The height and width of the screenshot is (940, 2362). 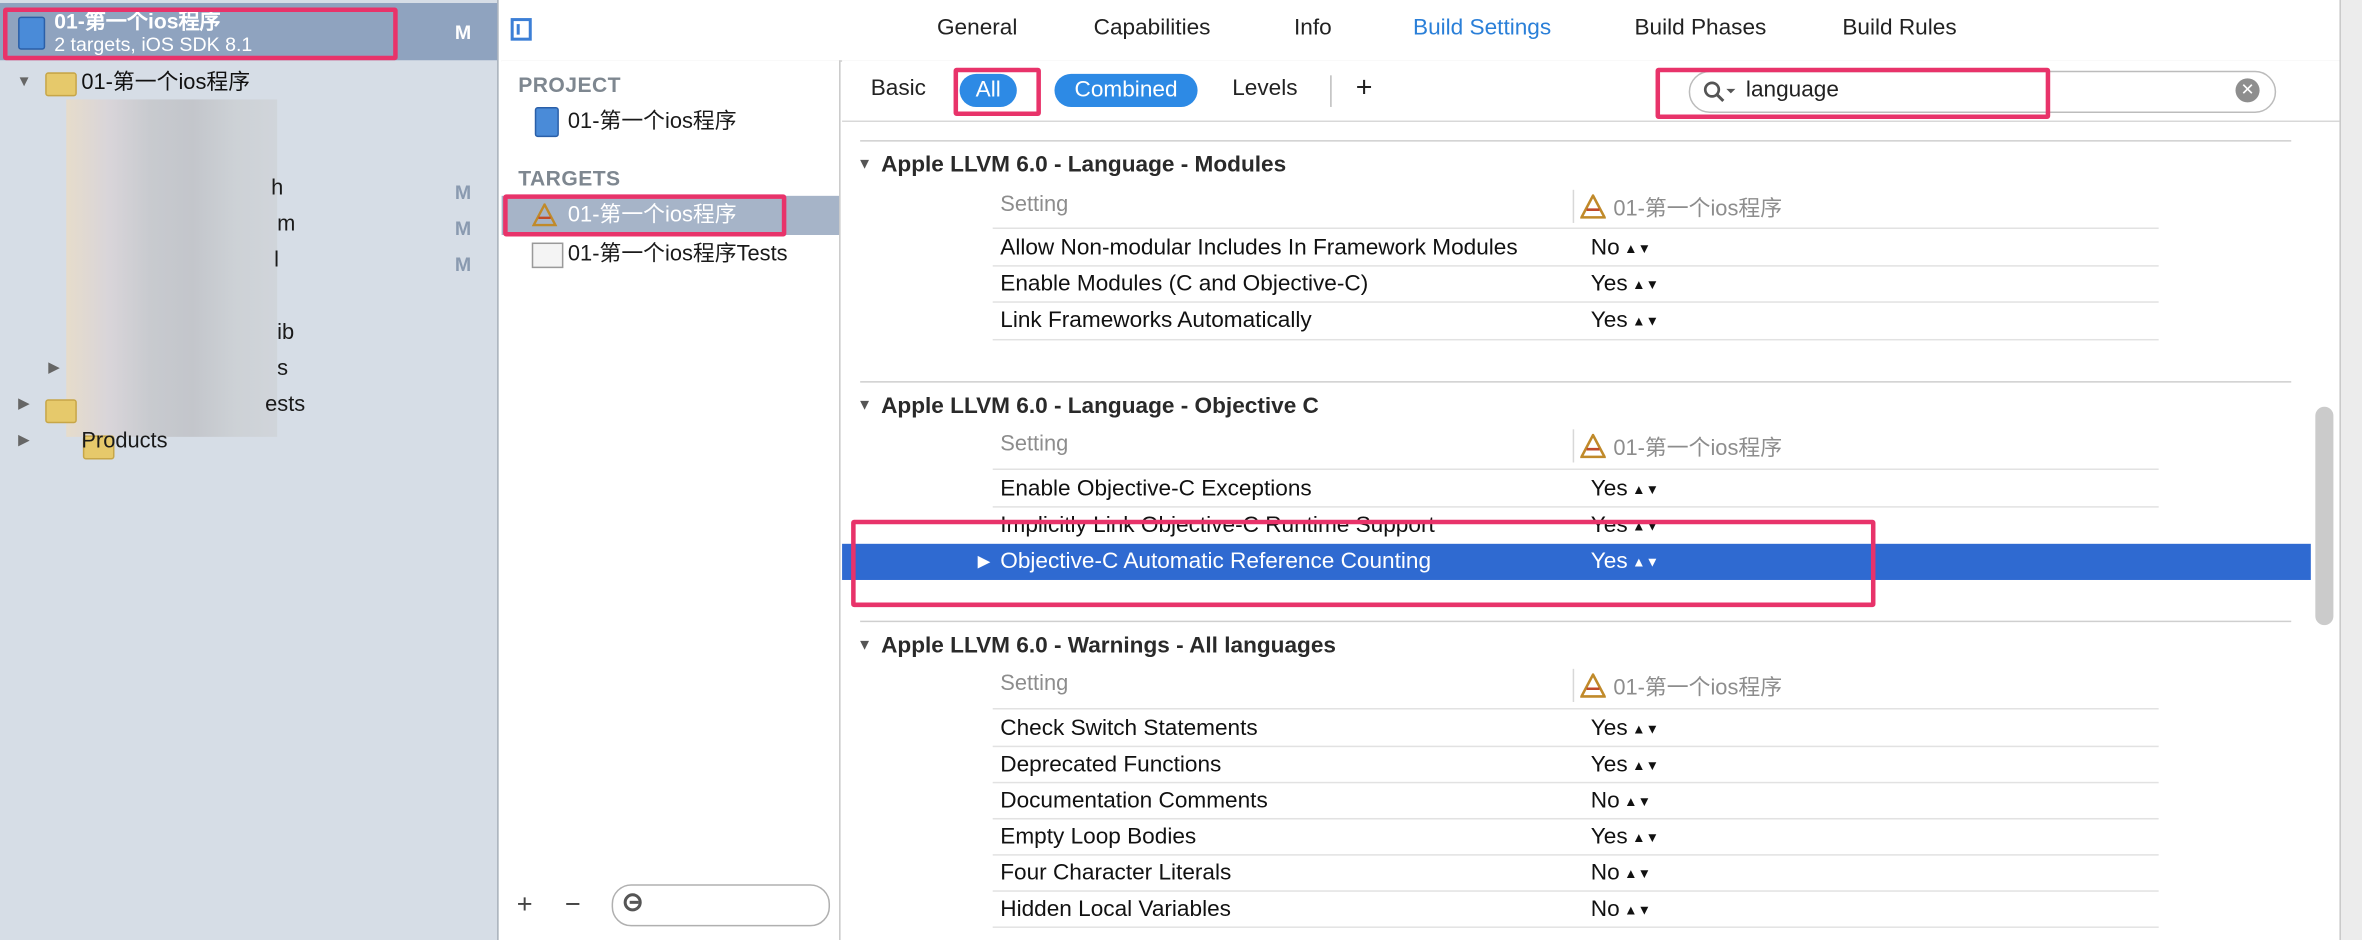 What do you see at coordinates (1152, 28) in the screenshot?
I see `tab-capabilities: Capabilities` at bounding box center [1152, 28].